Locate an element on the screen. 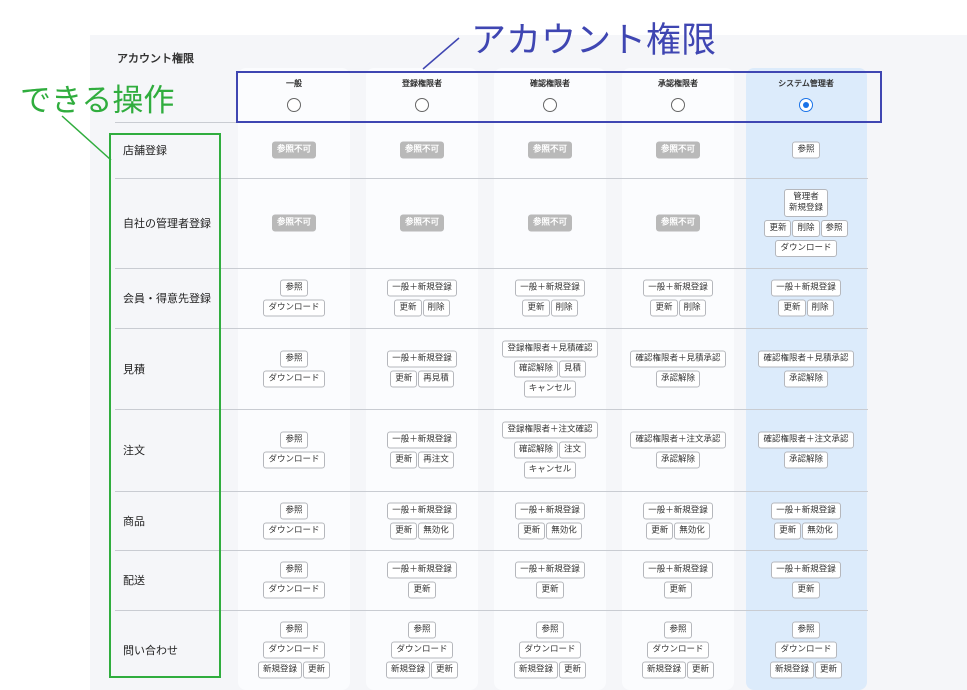 This screenshot has width=967, height=690. roles-callout-line is located at coordinates (441, 53).